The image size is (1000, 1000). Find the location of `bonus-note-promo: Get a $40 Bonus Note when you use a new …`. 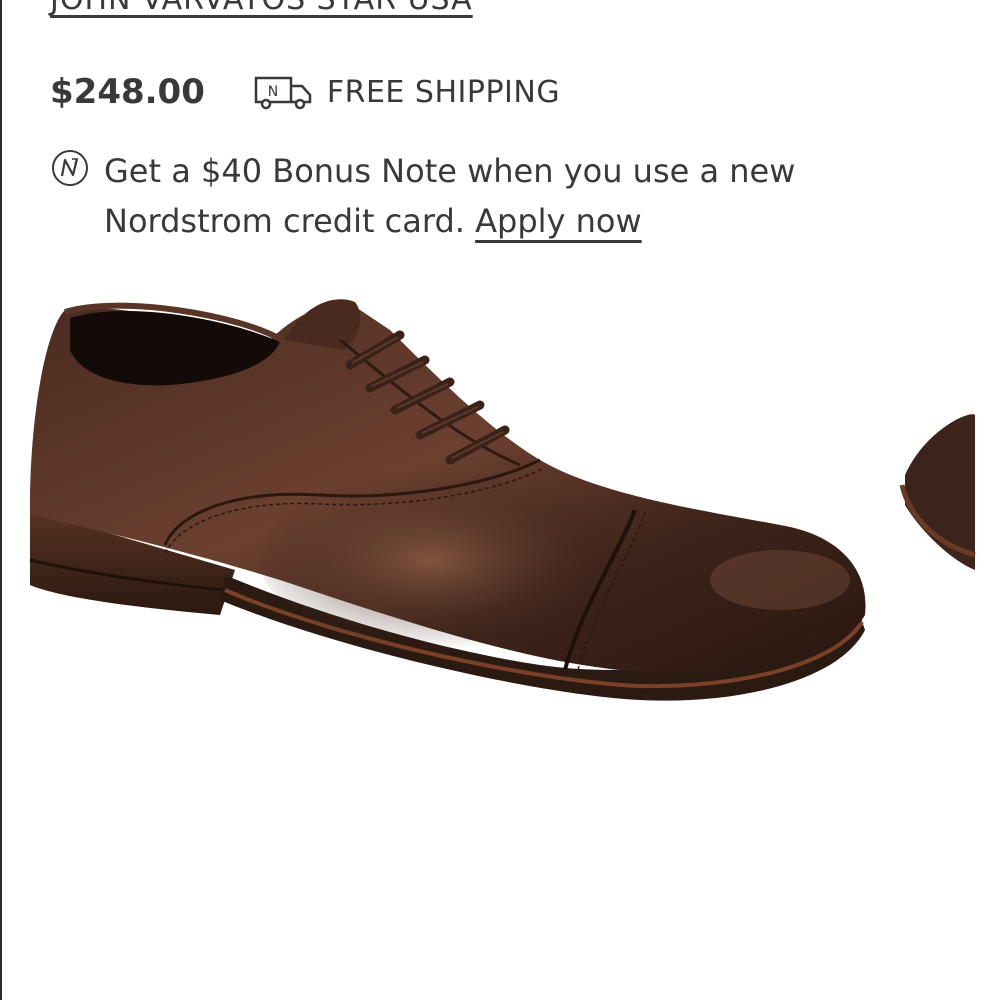

bonus-note-promo: Get a $40 Bonus Note when you use a new … is located at coordinates (440, 196).